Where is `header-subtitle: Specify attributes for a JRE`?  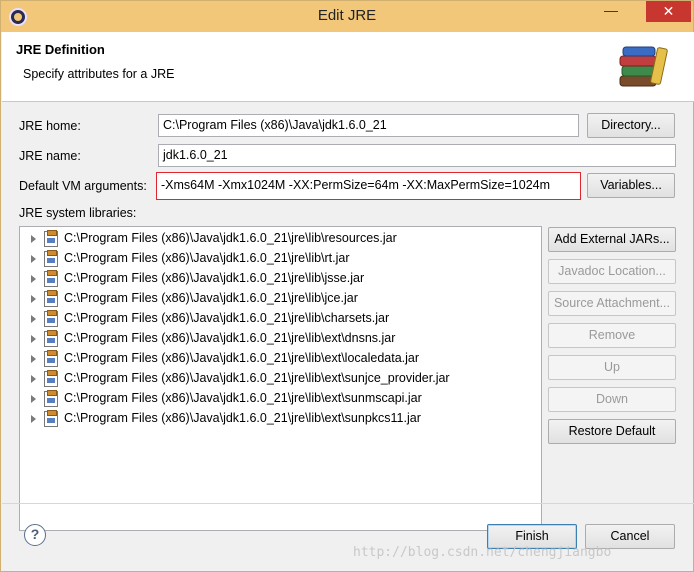 header-subtitle: Specify attributes for a JRE is located at coordinates (99, 74).